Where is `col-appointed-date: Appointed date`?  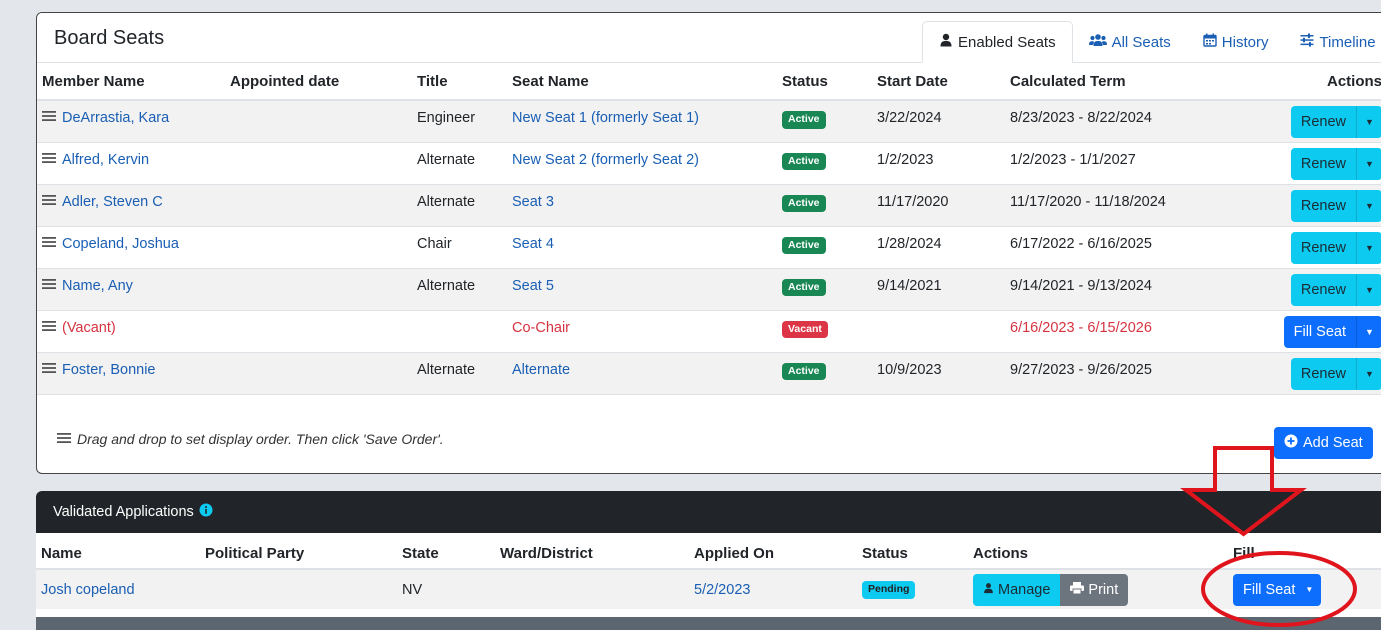 col-appointed-date: Appointed date is located at coordinates (318, 82).